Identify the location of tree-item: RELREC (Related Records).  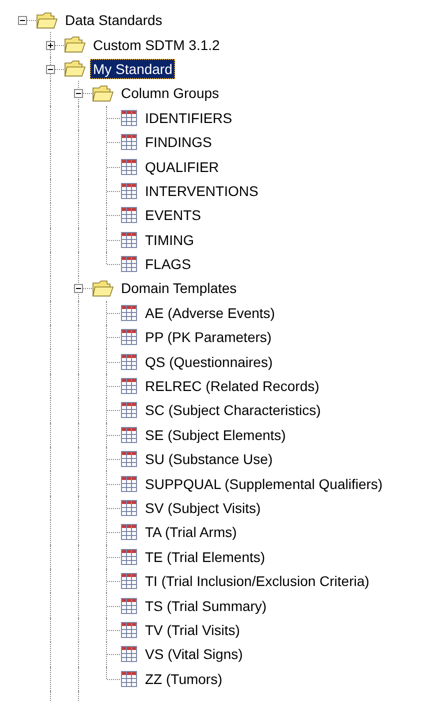
(232, 386).